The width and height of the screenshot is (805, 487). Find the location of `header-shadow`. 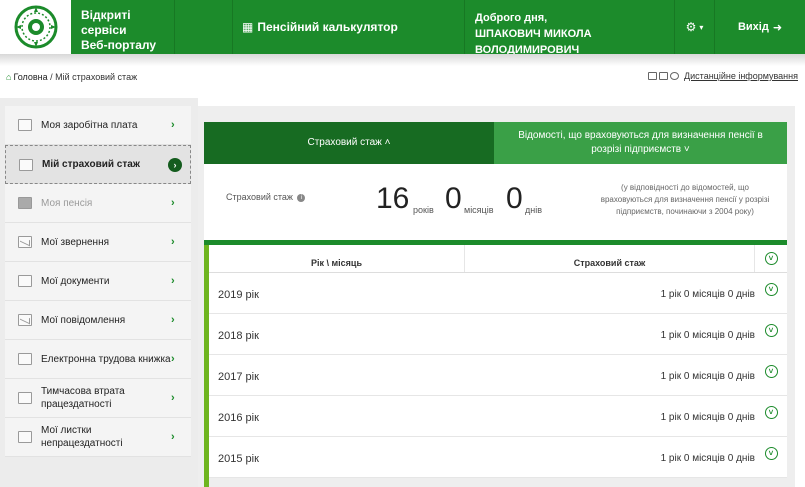

header-shadow is located at coordinates (402, 60).